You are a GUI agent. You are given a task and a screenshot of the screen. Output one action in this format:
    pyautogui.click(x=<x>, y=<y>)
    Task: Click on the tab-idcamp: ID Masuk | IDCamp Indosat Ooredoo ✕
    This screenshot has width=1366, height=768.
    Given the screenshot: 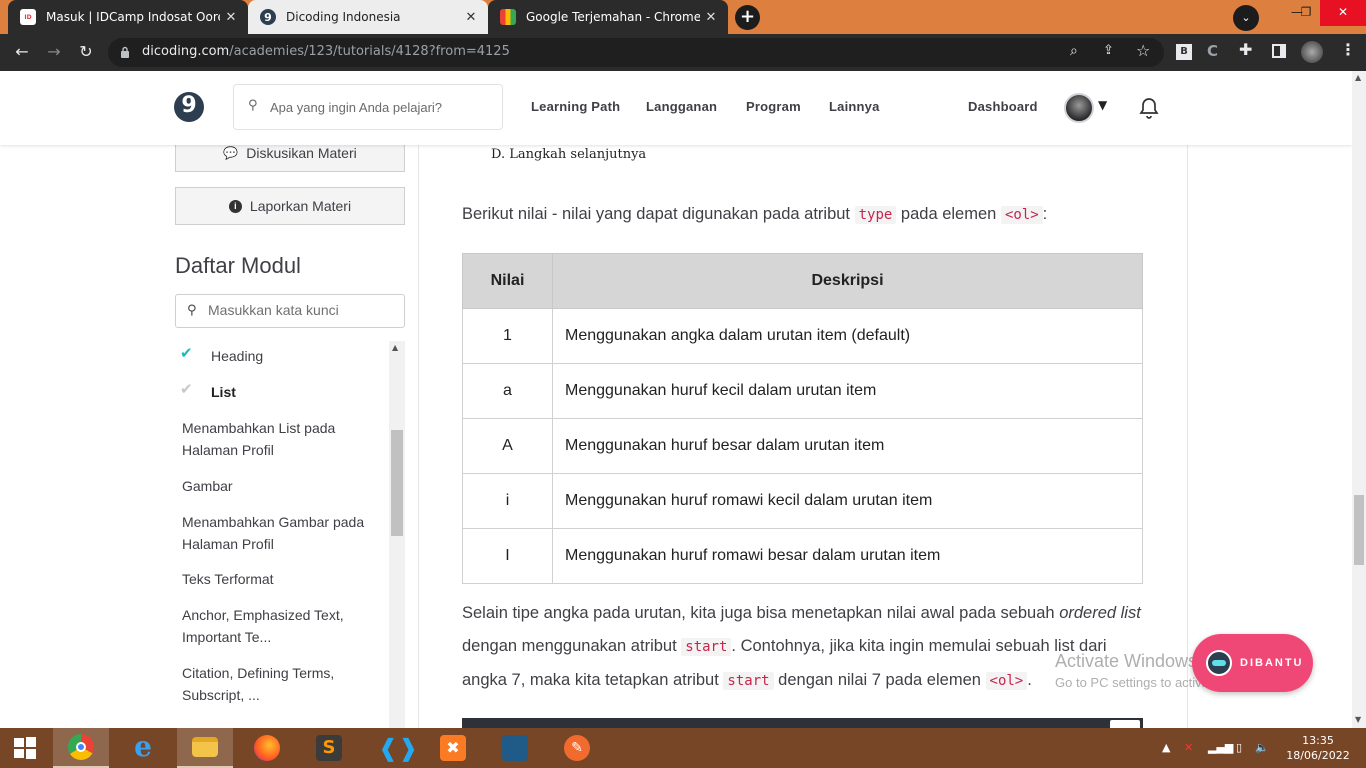 What is the action you would take?
    pyautogui.click(x=128, y=17)
    